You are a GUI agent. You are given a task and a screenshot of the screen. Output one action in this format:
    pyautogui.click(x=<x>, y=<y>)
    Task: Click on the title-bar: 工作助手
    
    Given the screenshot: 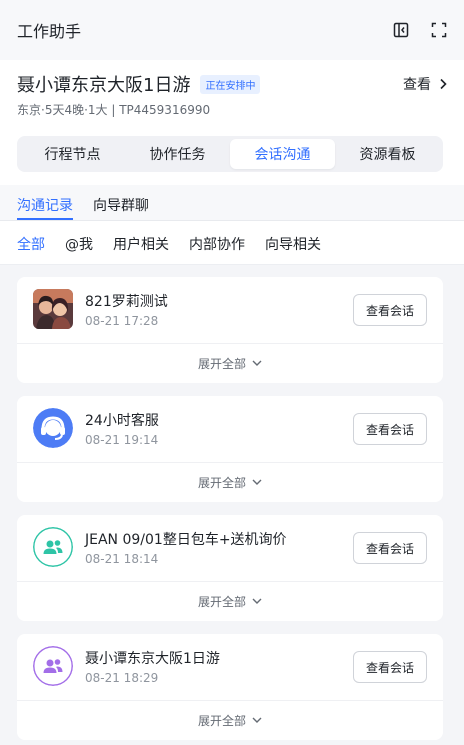 What is the action you would take?
    pyautogui.click(x=232, y=30)
    